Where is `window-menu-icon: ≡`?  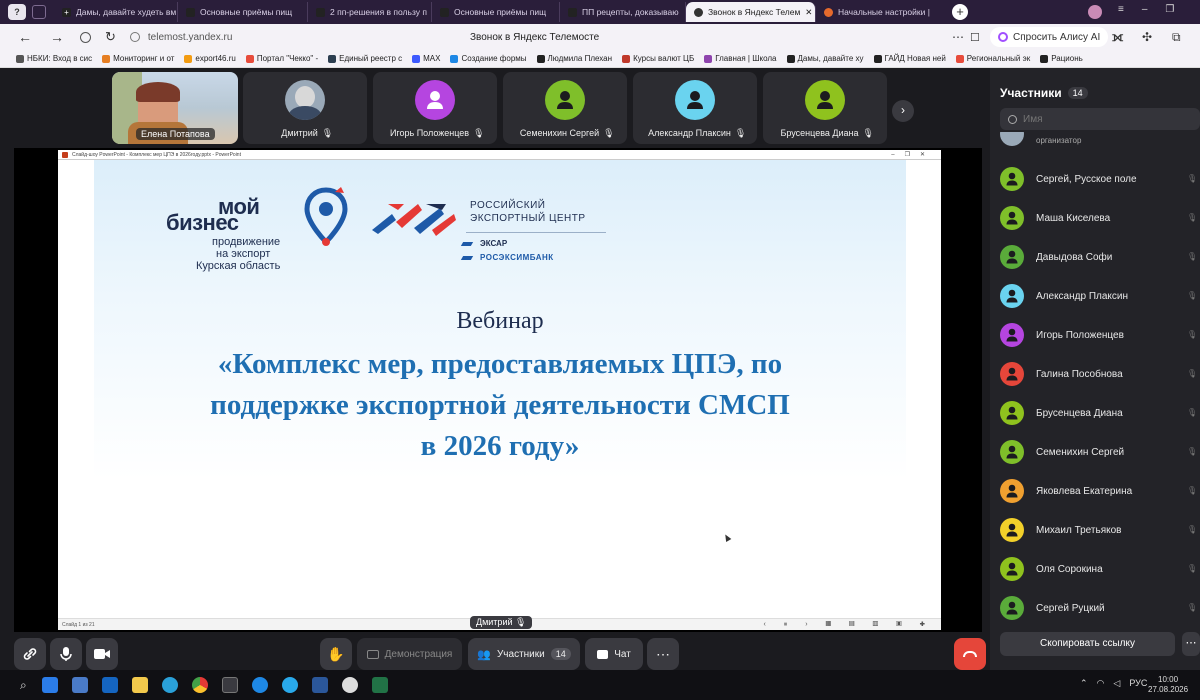
window-menu-icon: ≡ is located at coordinates (1121, 9).